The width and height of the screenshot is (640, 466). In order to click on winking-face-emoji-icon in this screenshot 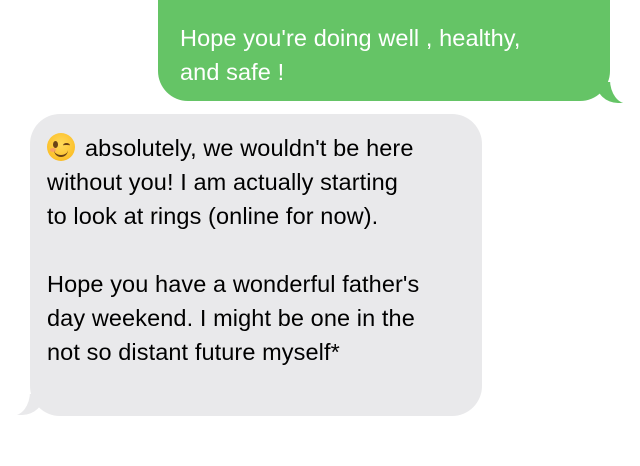, I will do `click(61, 147)`.